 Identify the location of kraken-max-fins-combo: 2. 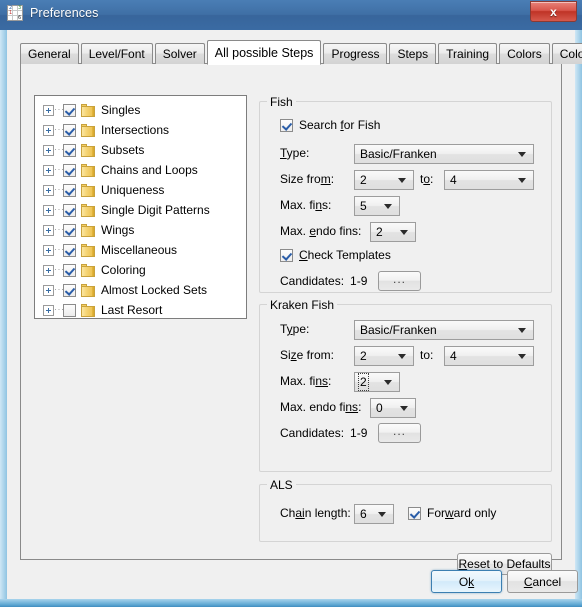
(377, 382).